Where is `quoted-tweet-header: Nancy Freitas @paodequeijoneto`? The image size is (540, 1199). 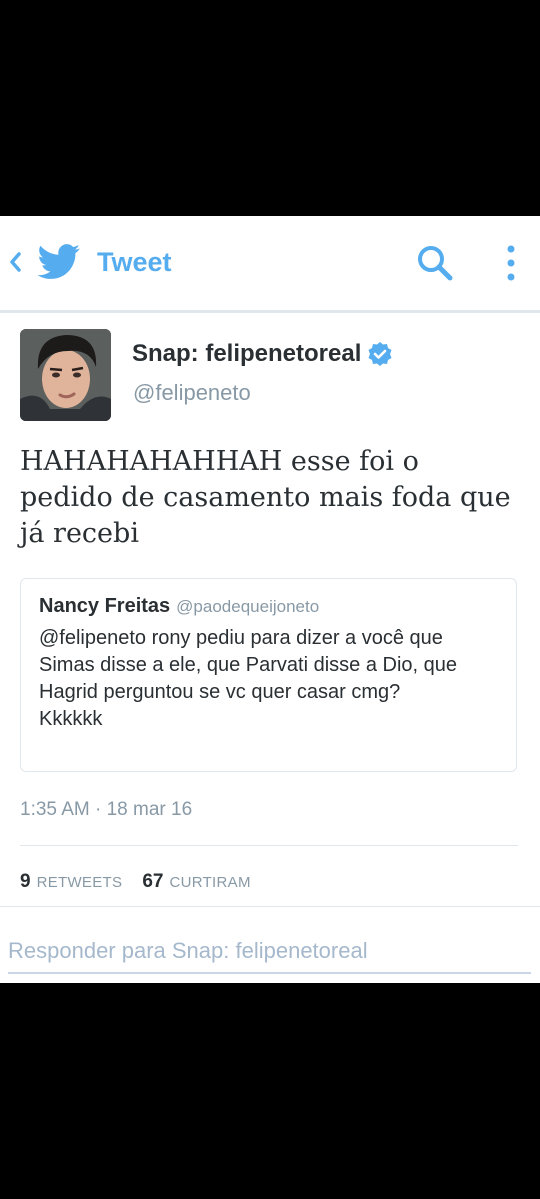
quoted-tweet-header: Nancy Freitas @paodequeijoneto is located at coordinates (179, 606).